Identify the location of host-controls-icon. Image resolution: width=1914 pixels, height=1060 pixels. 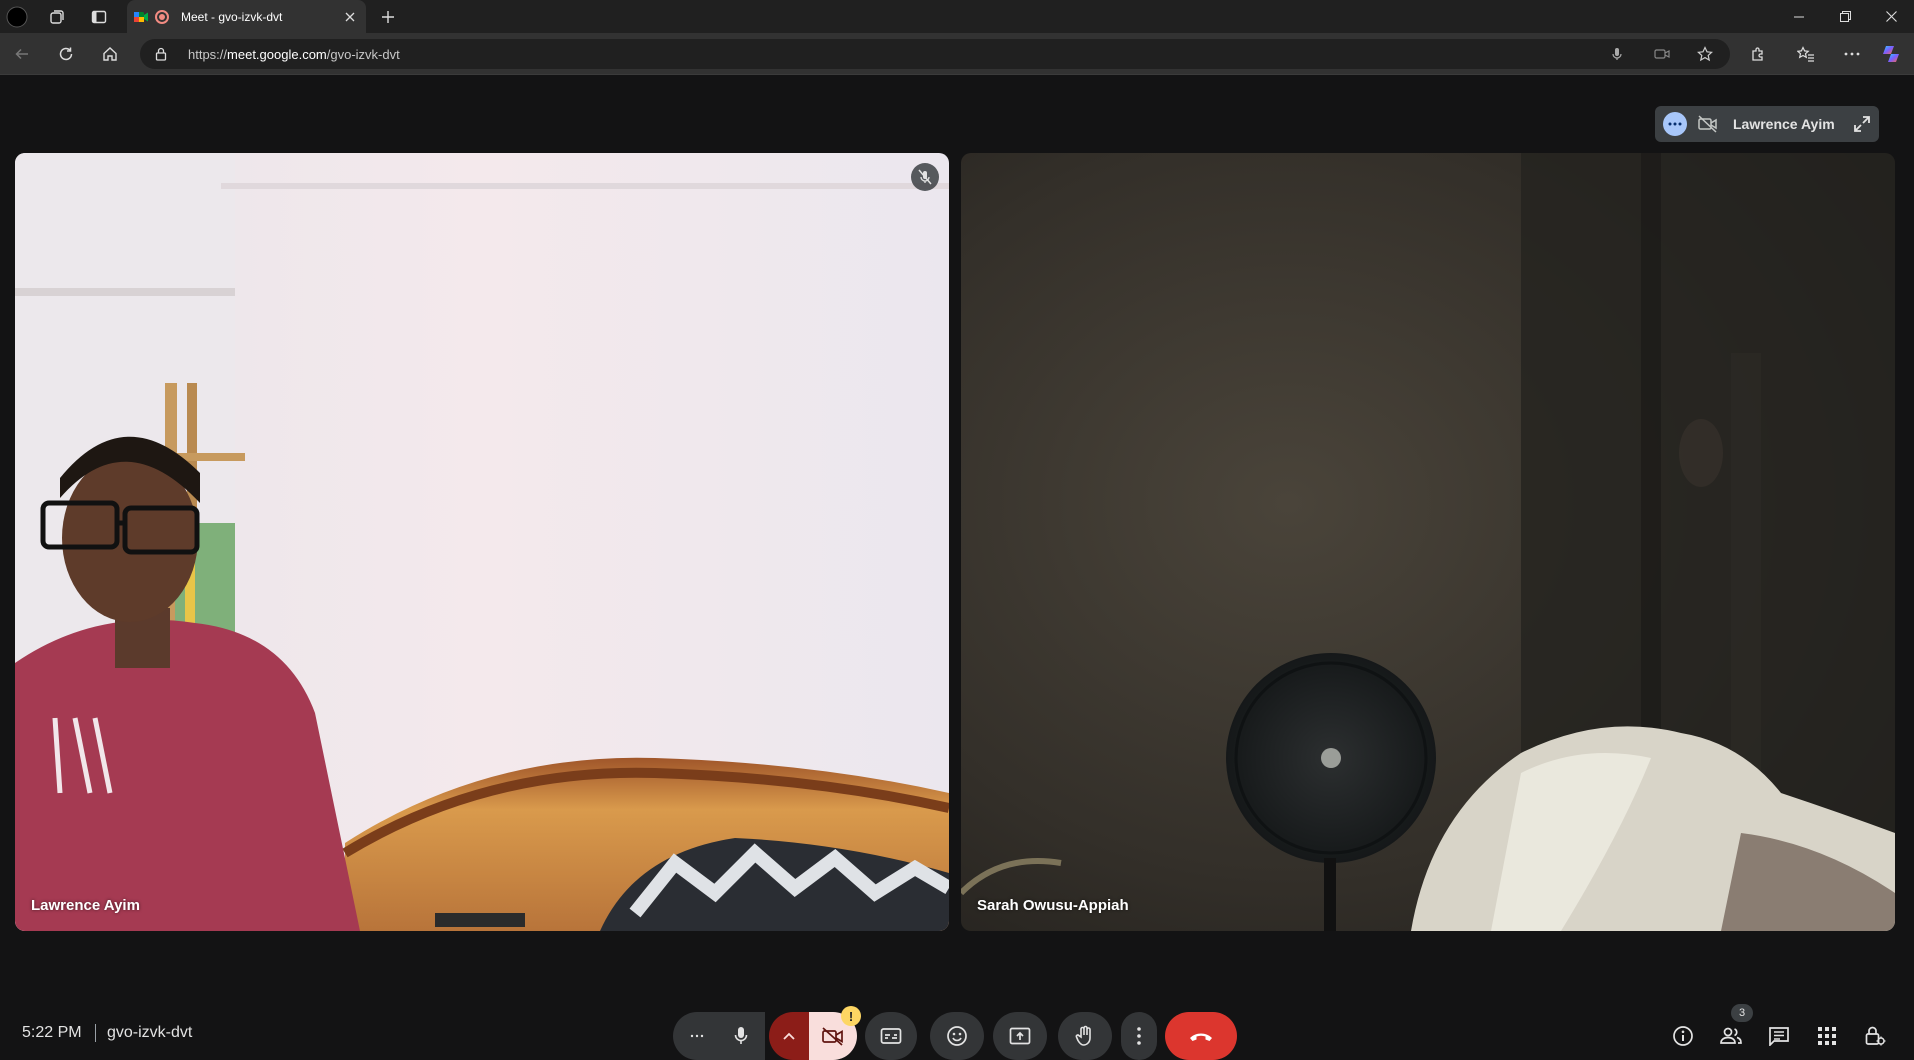
(1875, 1036).